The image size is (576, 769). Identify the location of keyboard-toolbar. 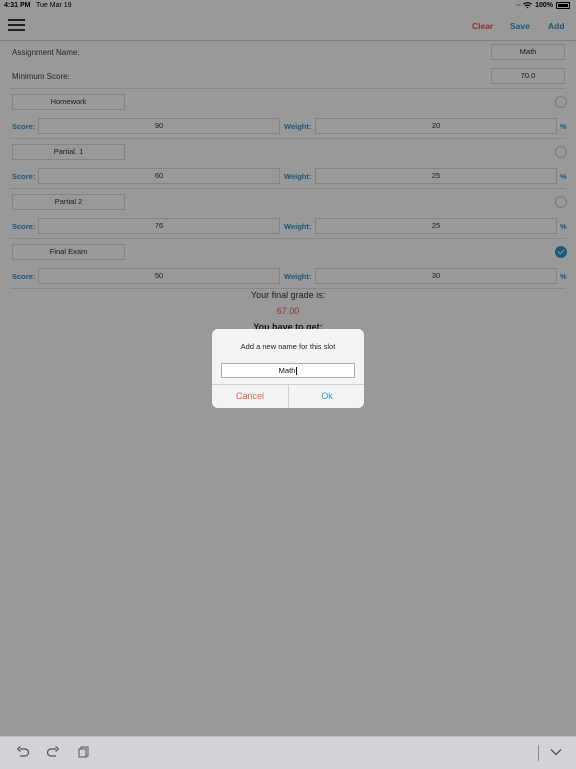
(288, 752).